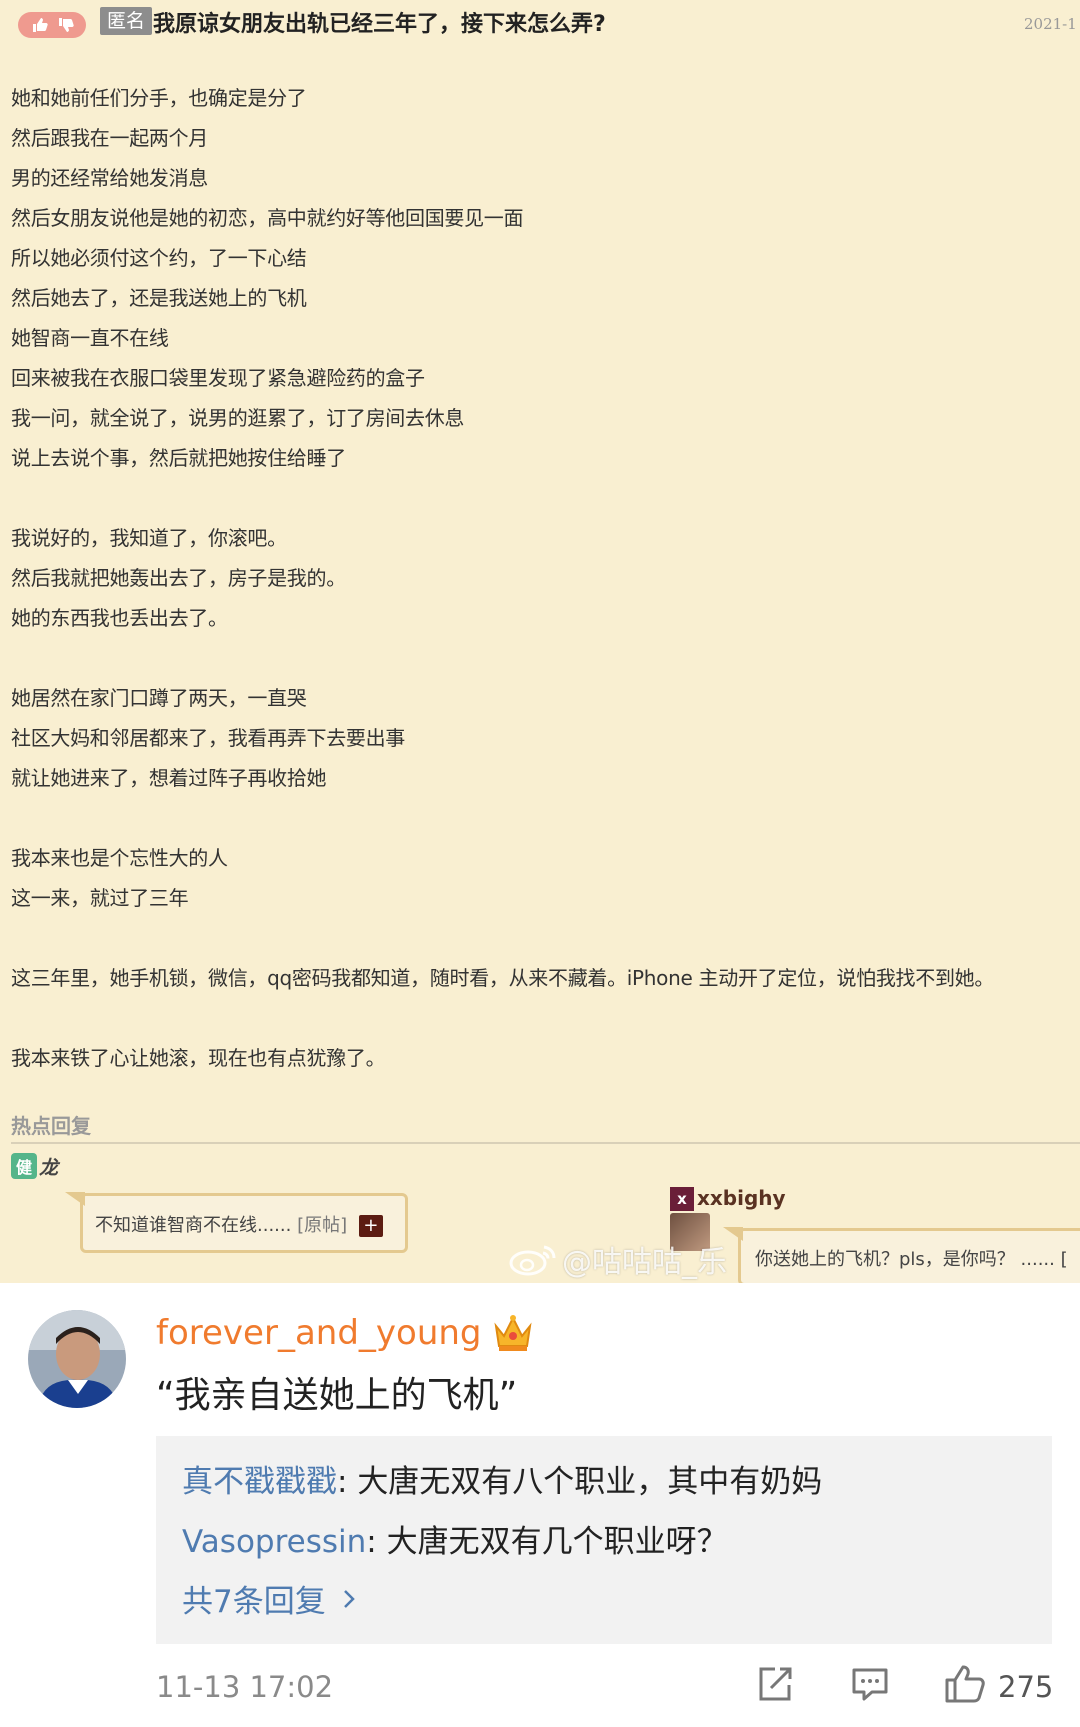 The image size is (1080, 1727). I want to click on post-line: 这一来，就过了三年, so click(100, 898).